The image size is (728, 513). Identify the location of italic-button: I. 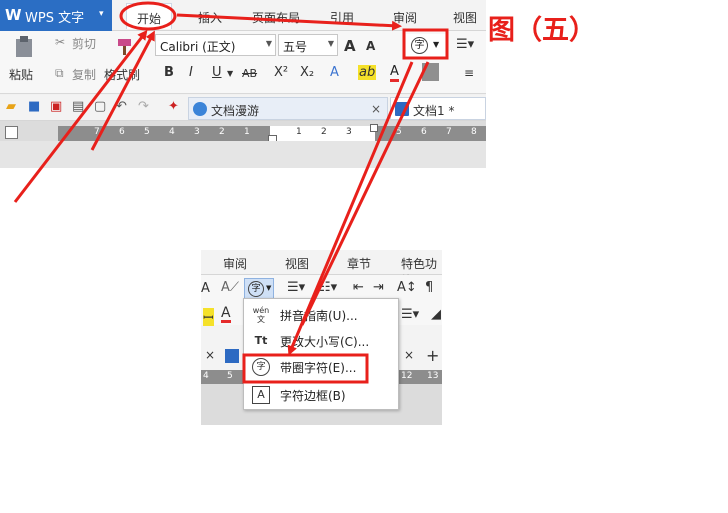
(191, 72).